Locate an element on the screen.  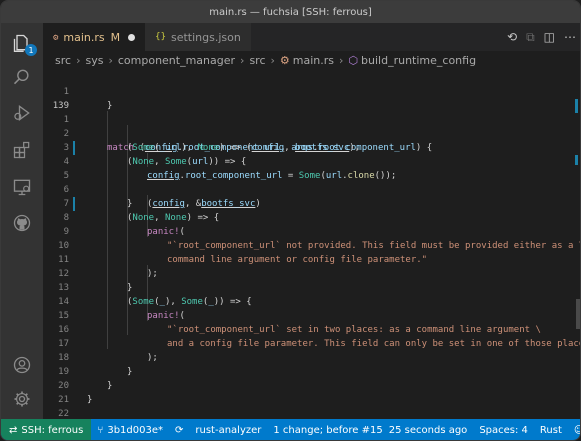
language-server-status: rust-analyzer is located at coordinates (228, 429).